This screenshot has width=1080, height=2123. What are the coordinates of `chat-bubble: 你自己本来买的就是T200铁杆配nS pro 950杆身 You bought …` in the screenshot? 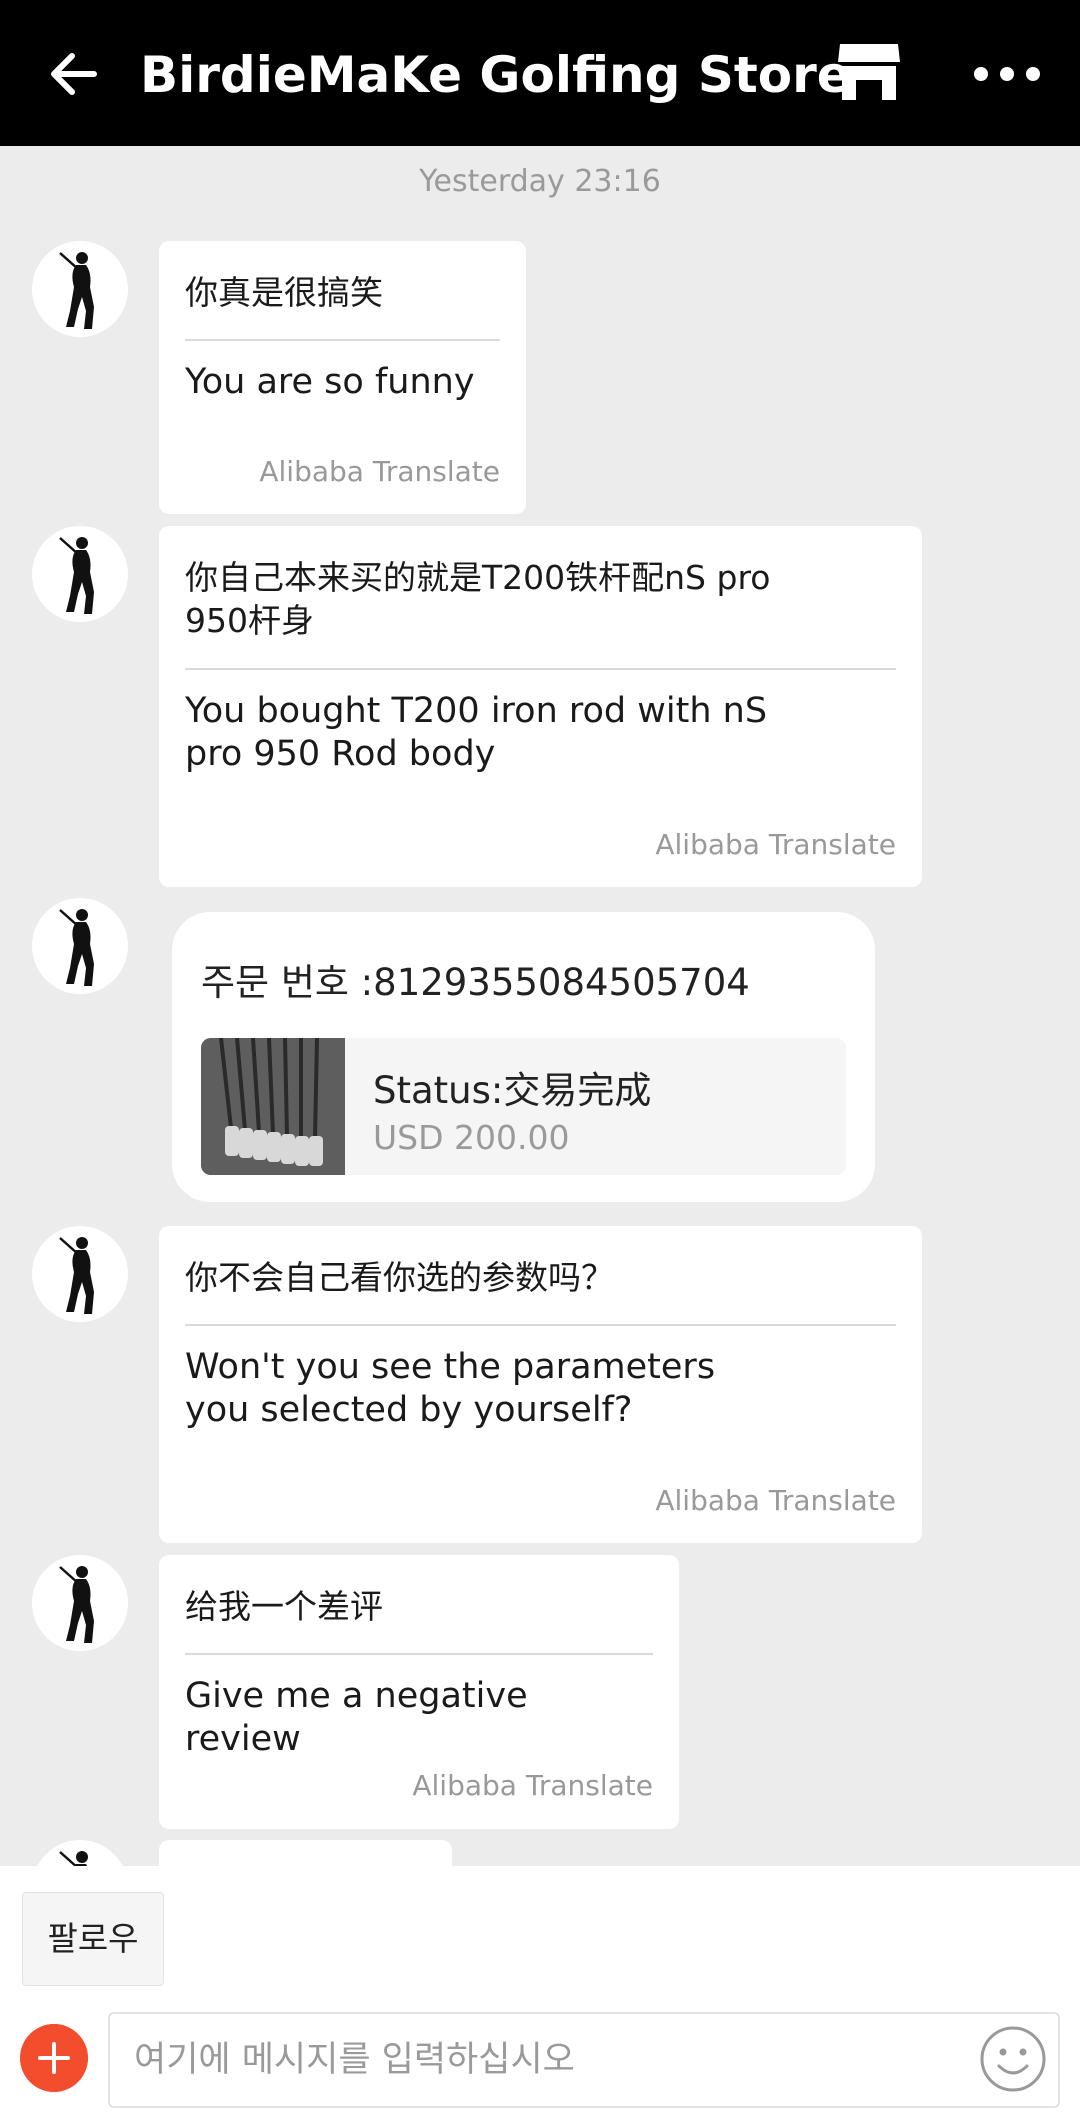 It's located at (540, 706).